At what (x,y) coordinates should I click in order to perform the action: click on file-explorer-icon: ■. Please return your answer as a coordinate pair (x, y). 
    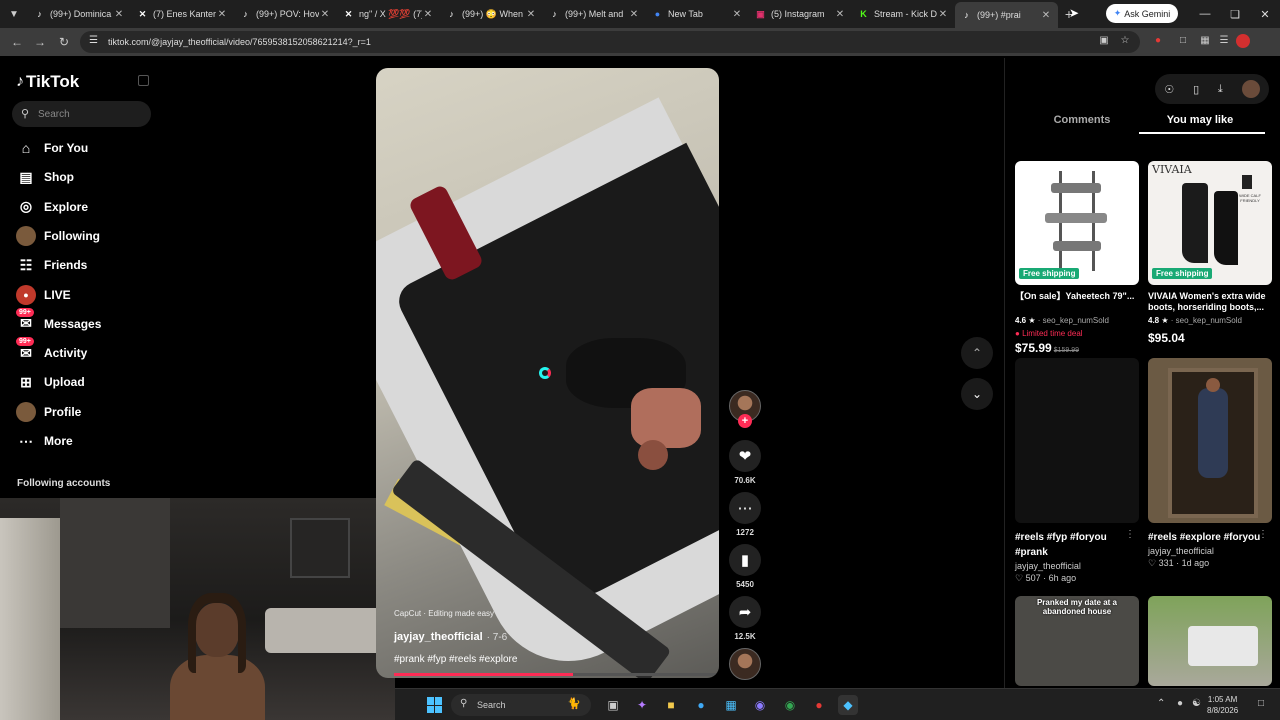
    Looking at the image, I should click on (671, 705).